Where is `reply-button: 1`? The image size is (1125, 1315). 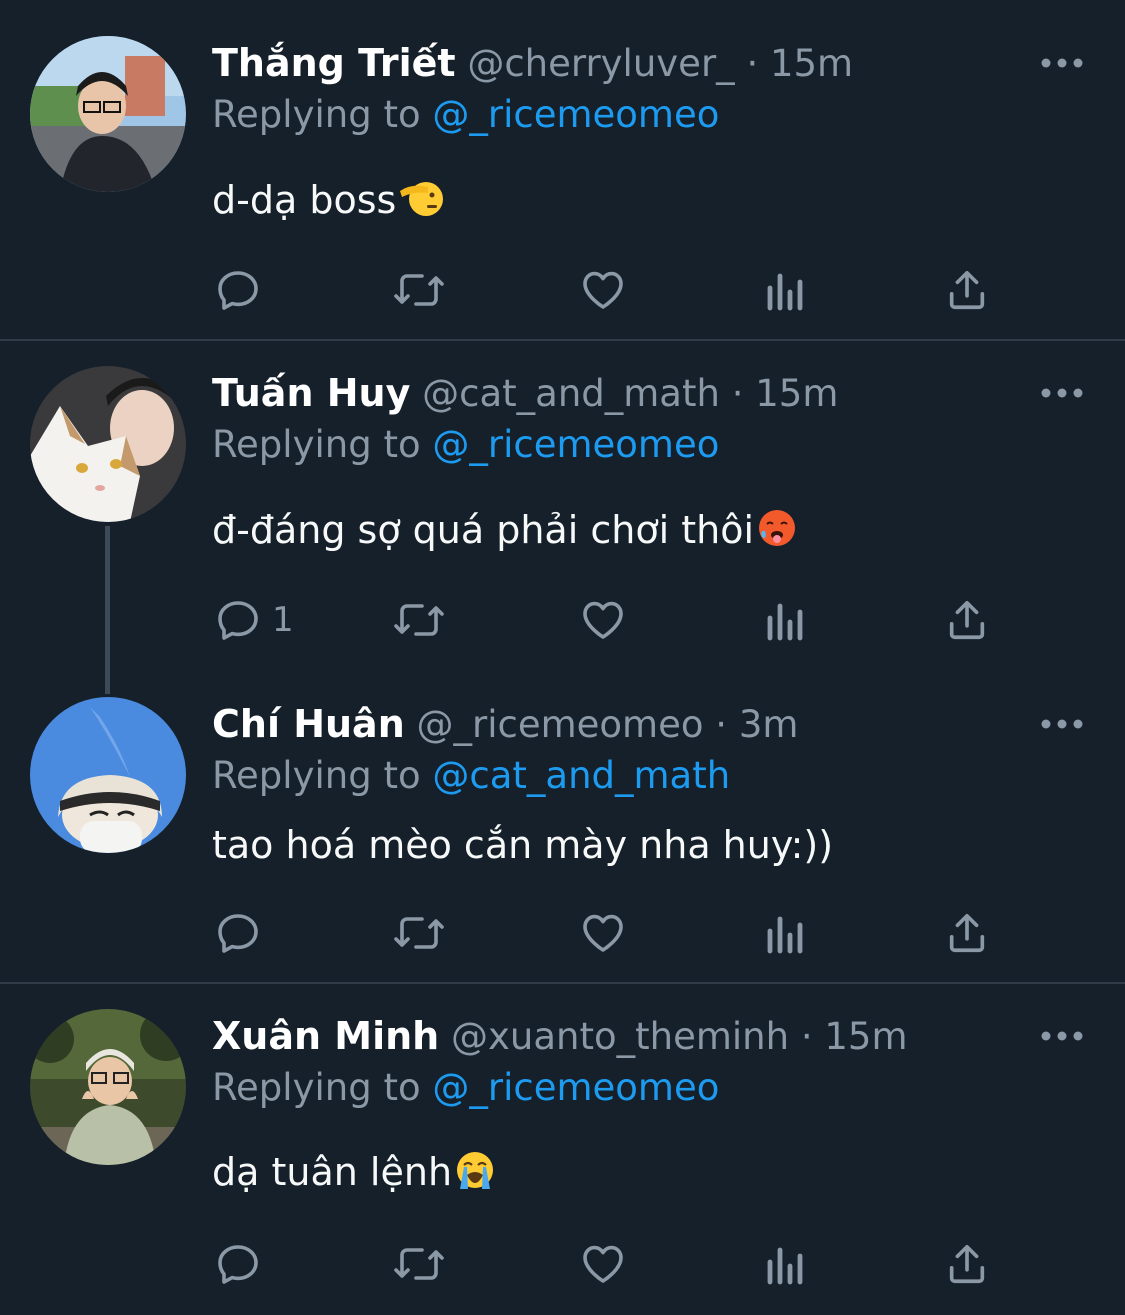
reply-button: 1 is located at coordinates (254, 620).